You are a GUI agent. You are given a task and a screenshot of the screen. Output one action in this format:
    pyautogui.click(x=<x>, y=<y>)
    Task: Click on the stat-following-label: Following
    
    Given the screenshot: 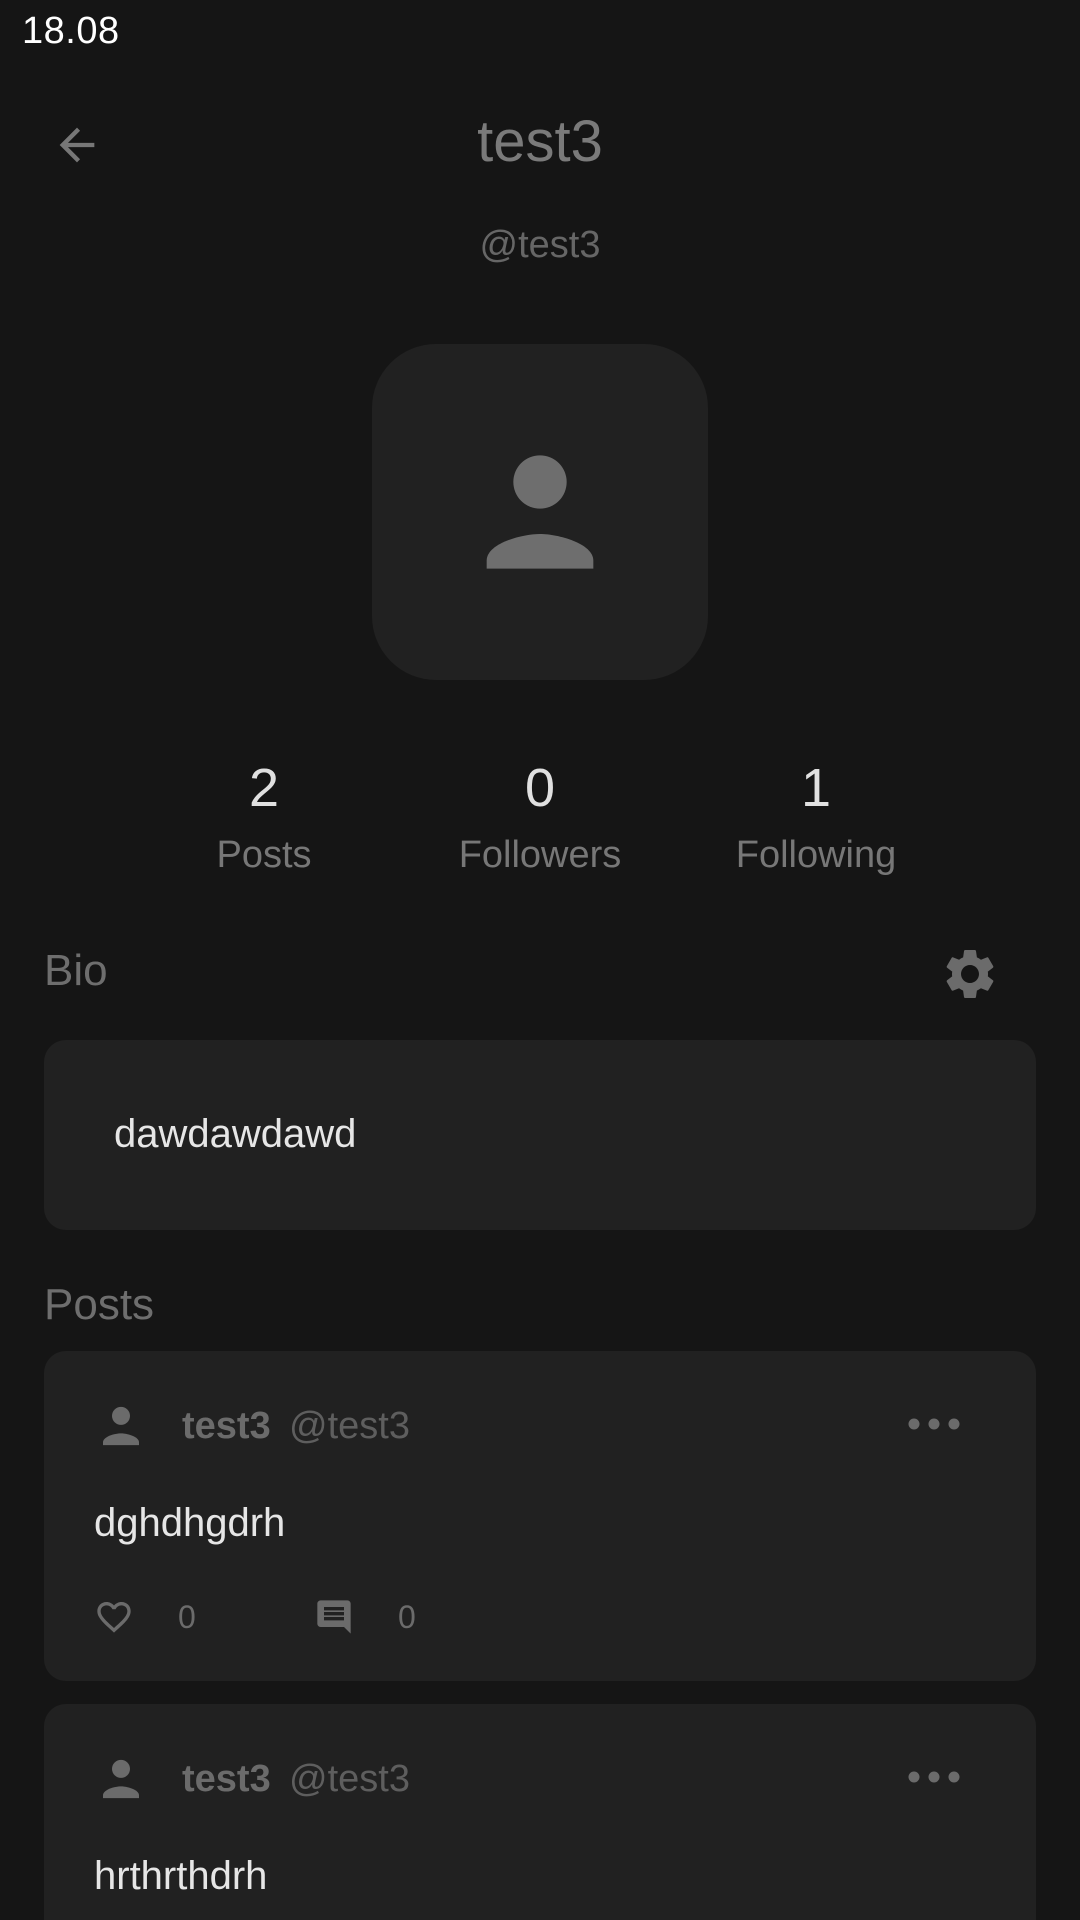 What is the action you would take?
    pyautogui.click(x=816, y=855)
    